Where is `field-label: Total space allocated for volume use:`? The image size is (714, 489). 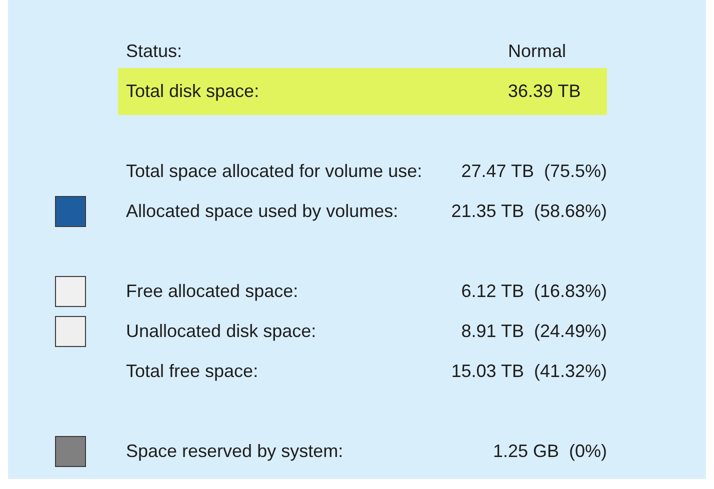
field-label: Total space allocated for volume use: is located at coordinates (275, 171).